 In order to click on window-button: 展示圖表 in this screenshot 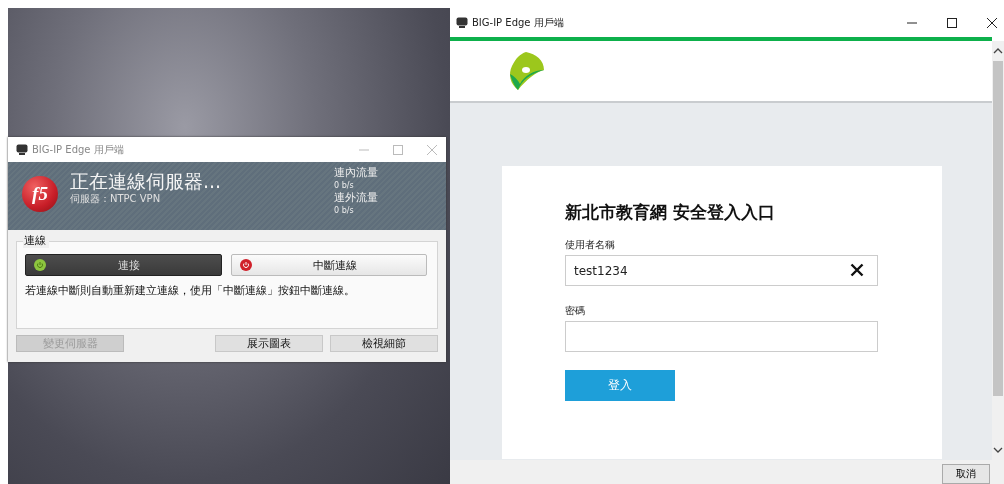, I will do `click(269, 343)`.